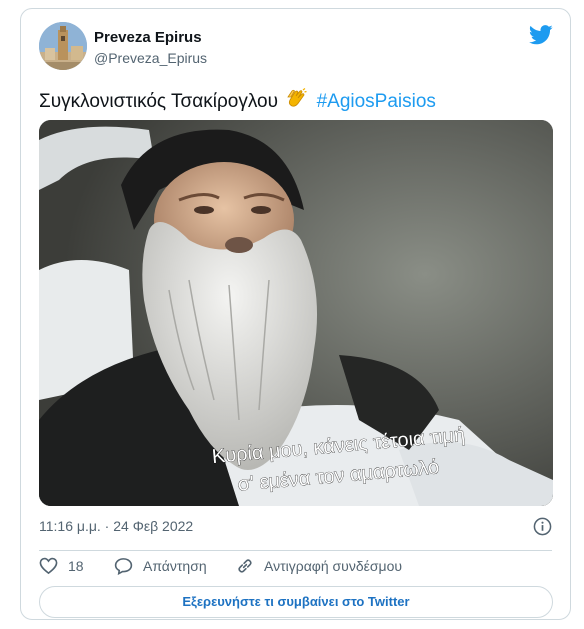  I want to click on reply-button: Απάντηση, so click(160, 566).